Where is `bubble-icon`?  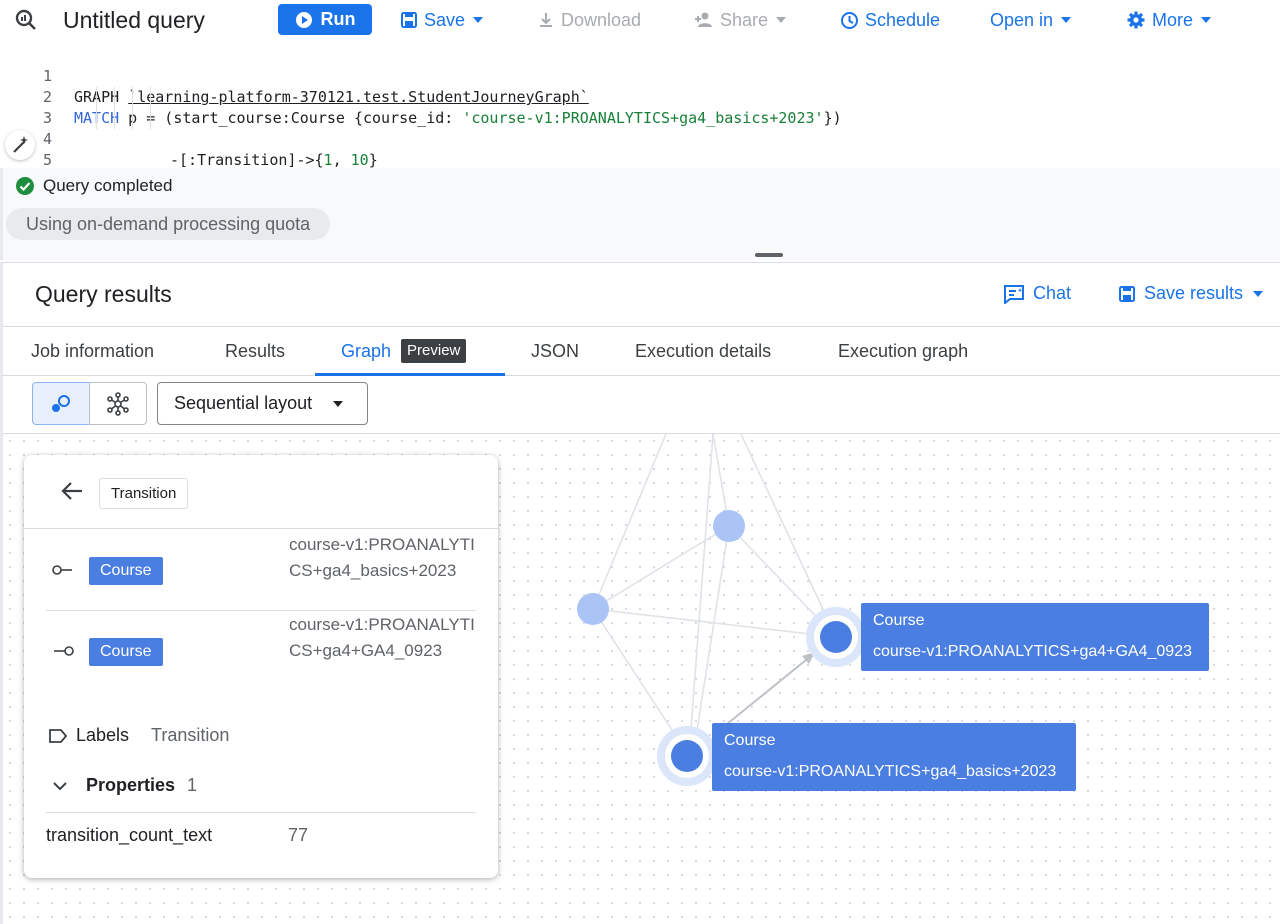
bubble-icon is located at coordinates (61, 403).